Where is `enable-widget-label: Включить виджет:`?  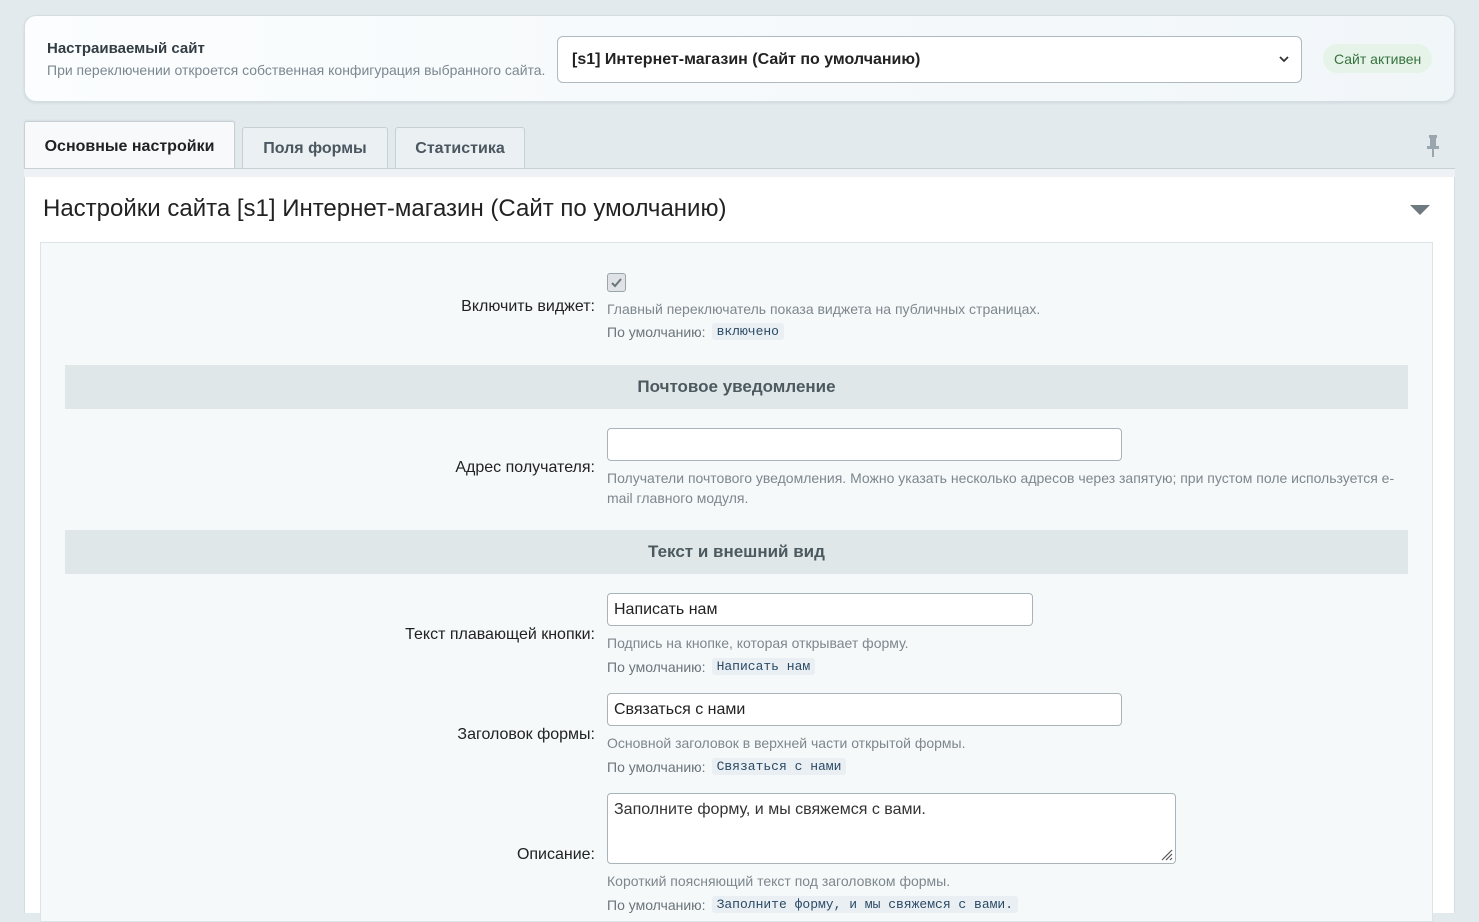 enable-widget-label: Включить виджет: is located at coordinates (528, 306).